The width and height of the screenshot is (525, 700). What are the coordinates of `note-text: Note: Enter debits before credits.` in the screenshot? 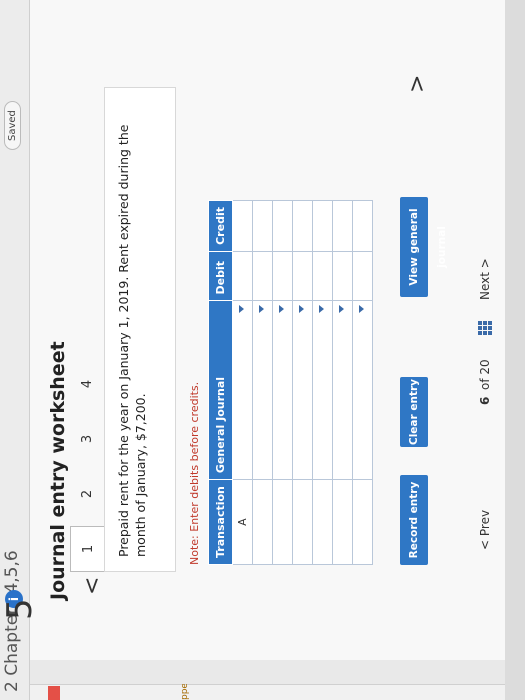 It's located at (194, 473).